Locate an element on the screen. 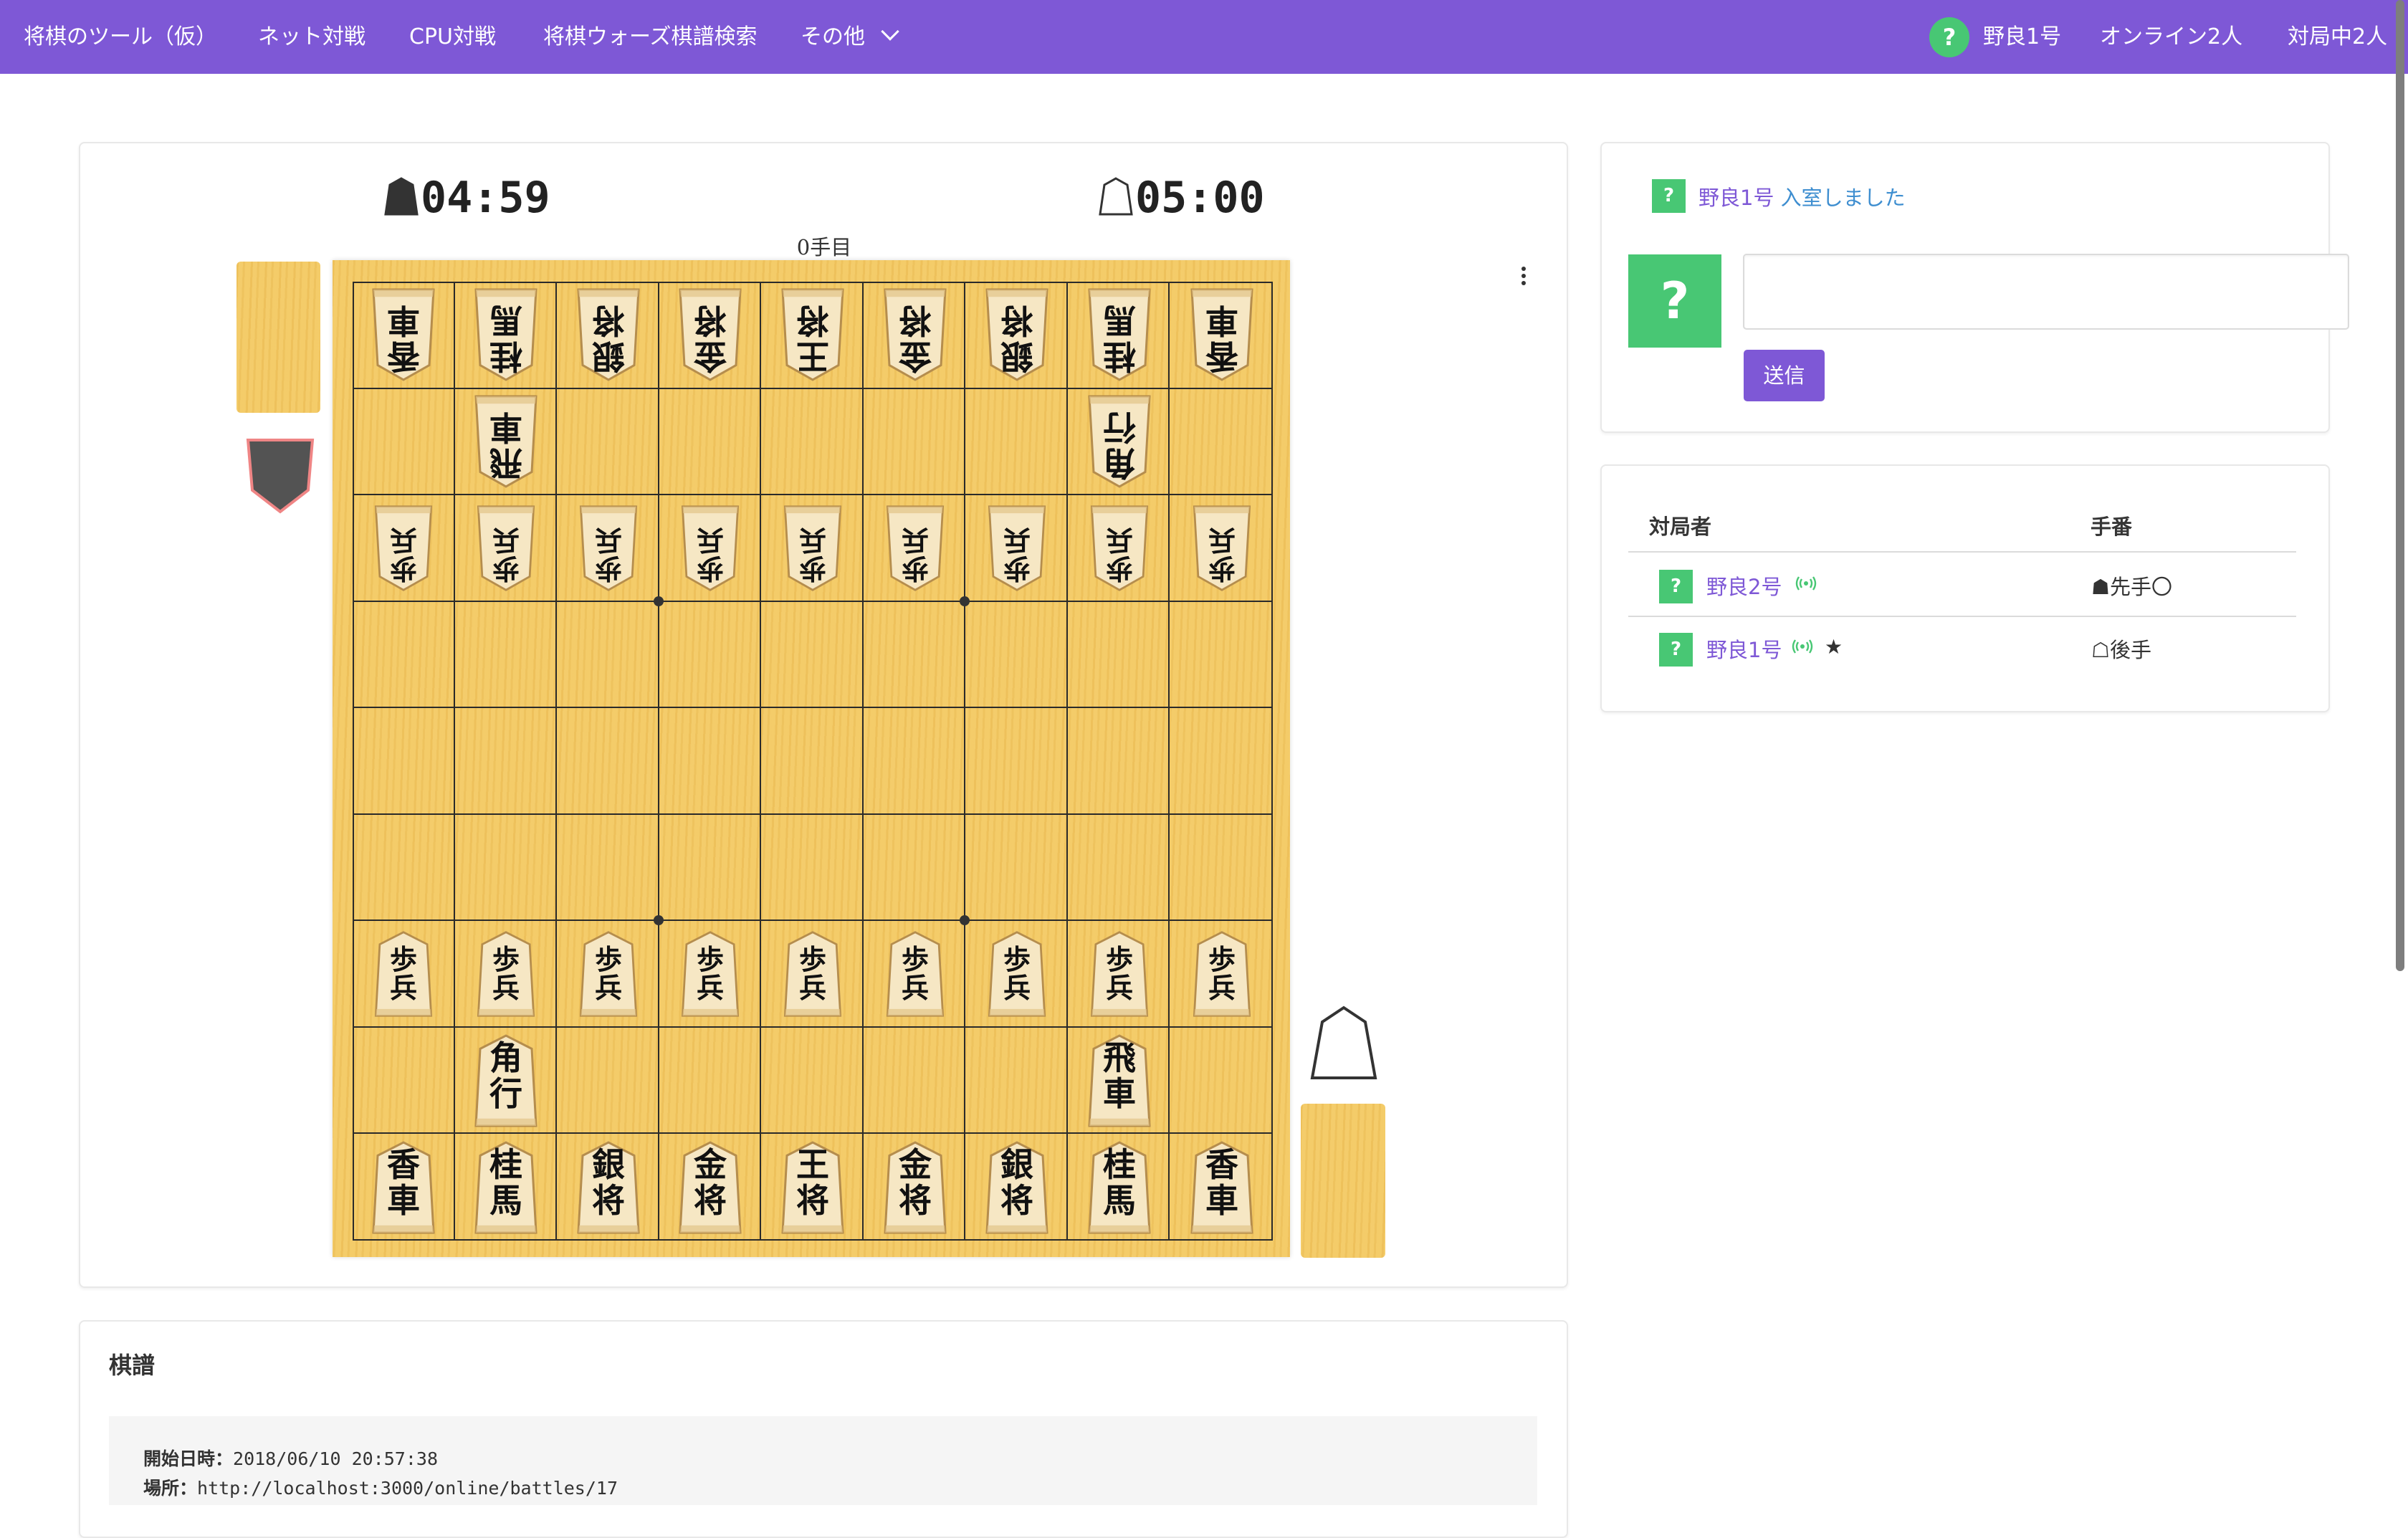 The image size is (2408, 1538). nav-user-name: 野良1号 is located at coordinates (2022, 37).